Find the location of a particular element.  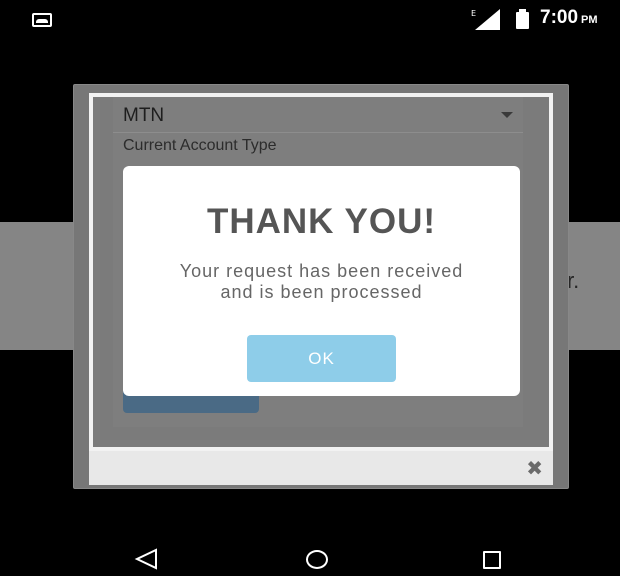

webview-footer: ✖ is located at coordinates (321, 468).